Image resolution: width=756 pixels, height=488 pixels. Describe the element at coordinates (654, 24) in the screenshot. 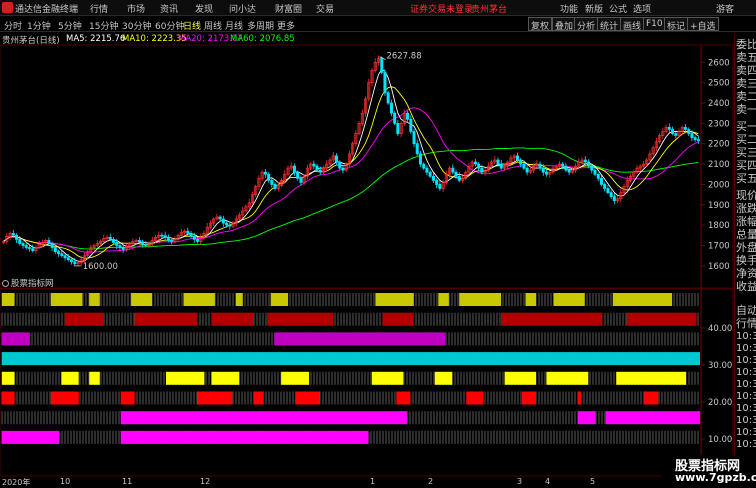

I see `tool-f10: F10` at that location.